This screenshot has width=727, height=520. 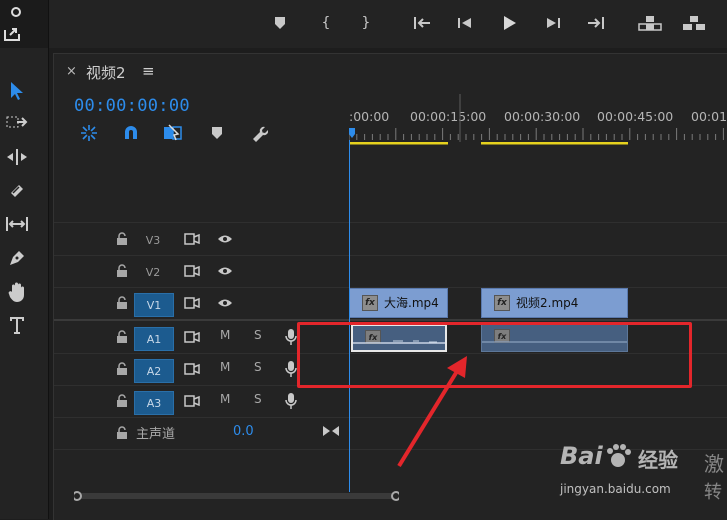 What do you see at coordinates (89, 133) in the screenshot?
I see `nest-sequence-icon` at bounding box center [89, 133].